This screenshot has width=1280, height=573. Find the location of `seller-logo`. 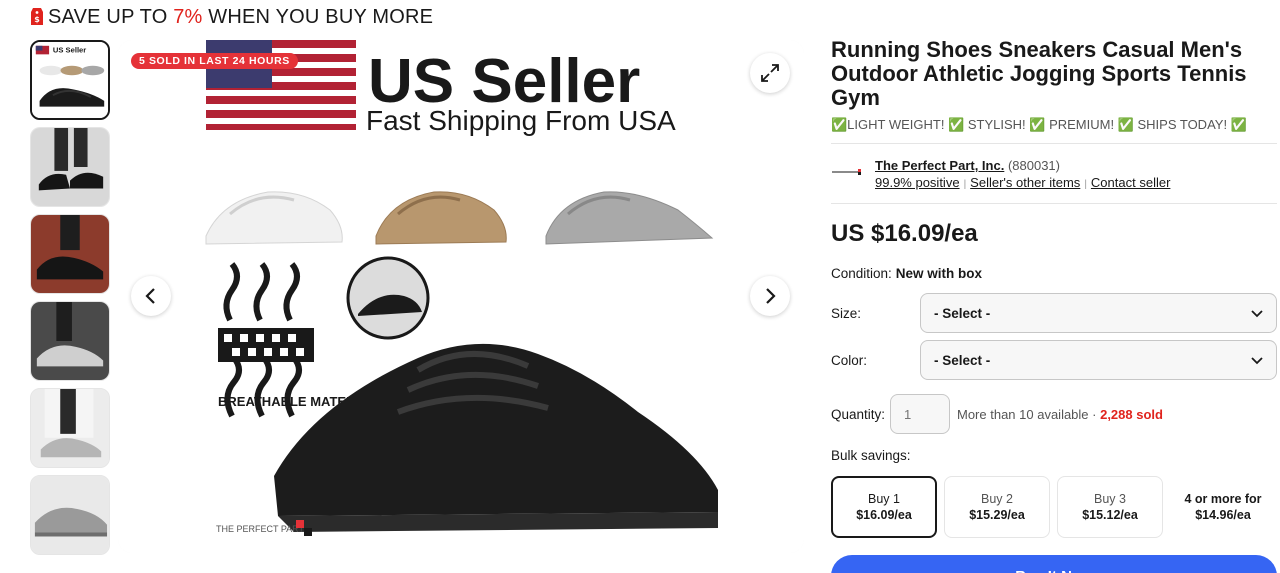

seller-logo is located at coordinates (847, 172).